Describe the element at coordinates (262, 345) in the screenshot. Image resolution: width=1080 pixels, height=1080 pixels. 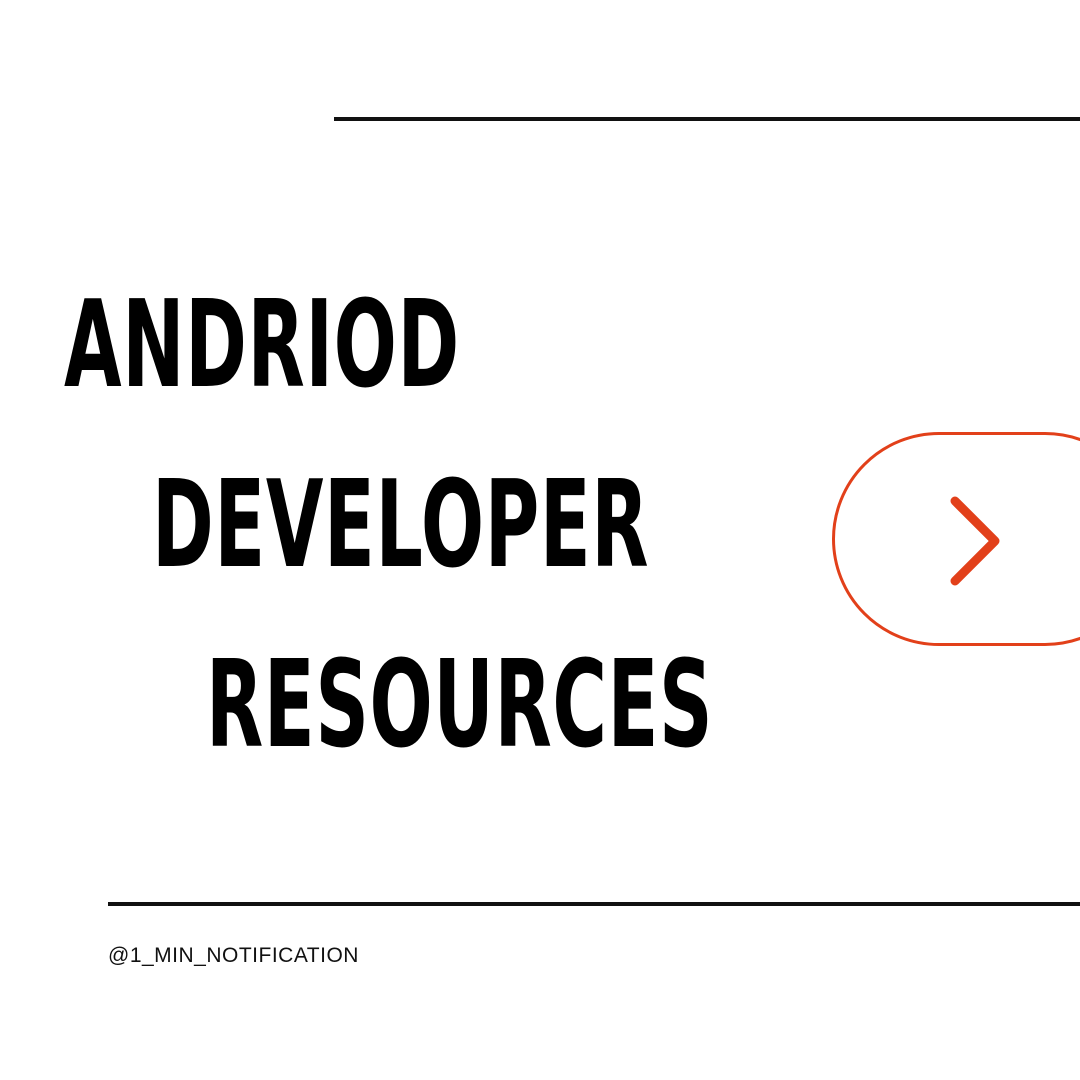
I see `title-line-1: ANDRIOD` at that location.